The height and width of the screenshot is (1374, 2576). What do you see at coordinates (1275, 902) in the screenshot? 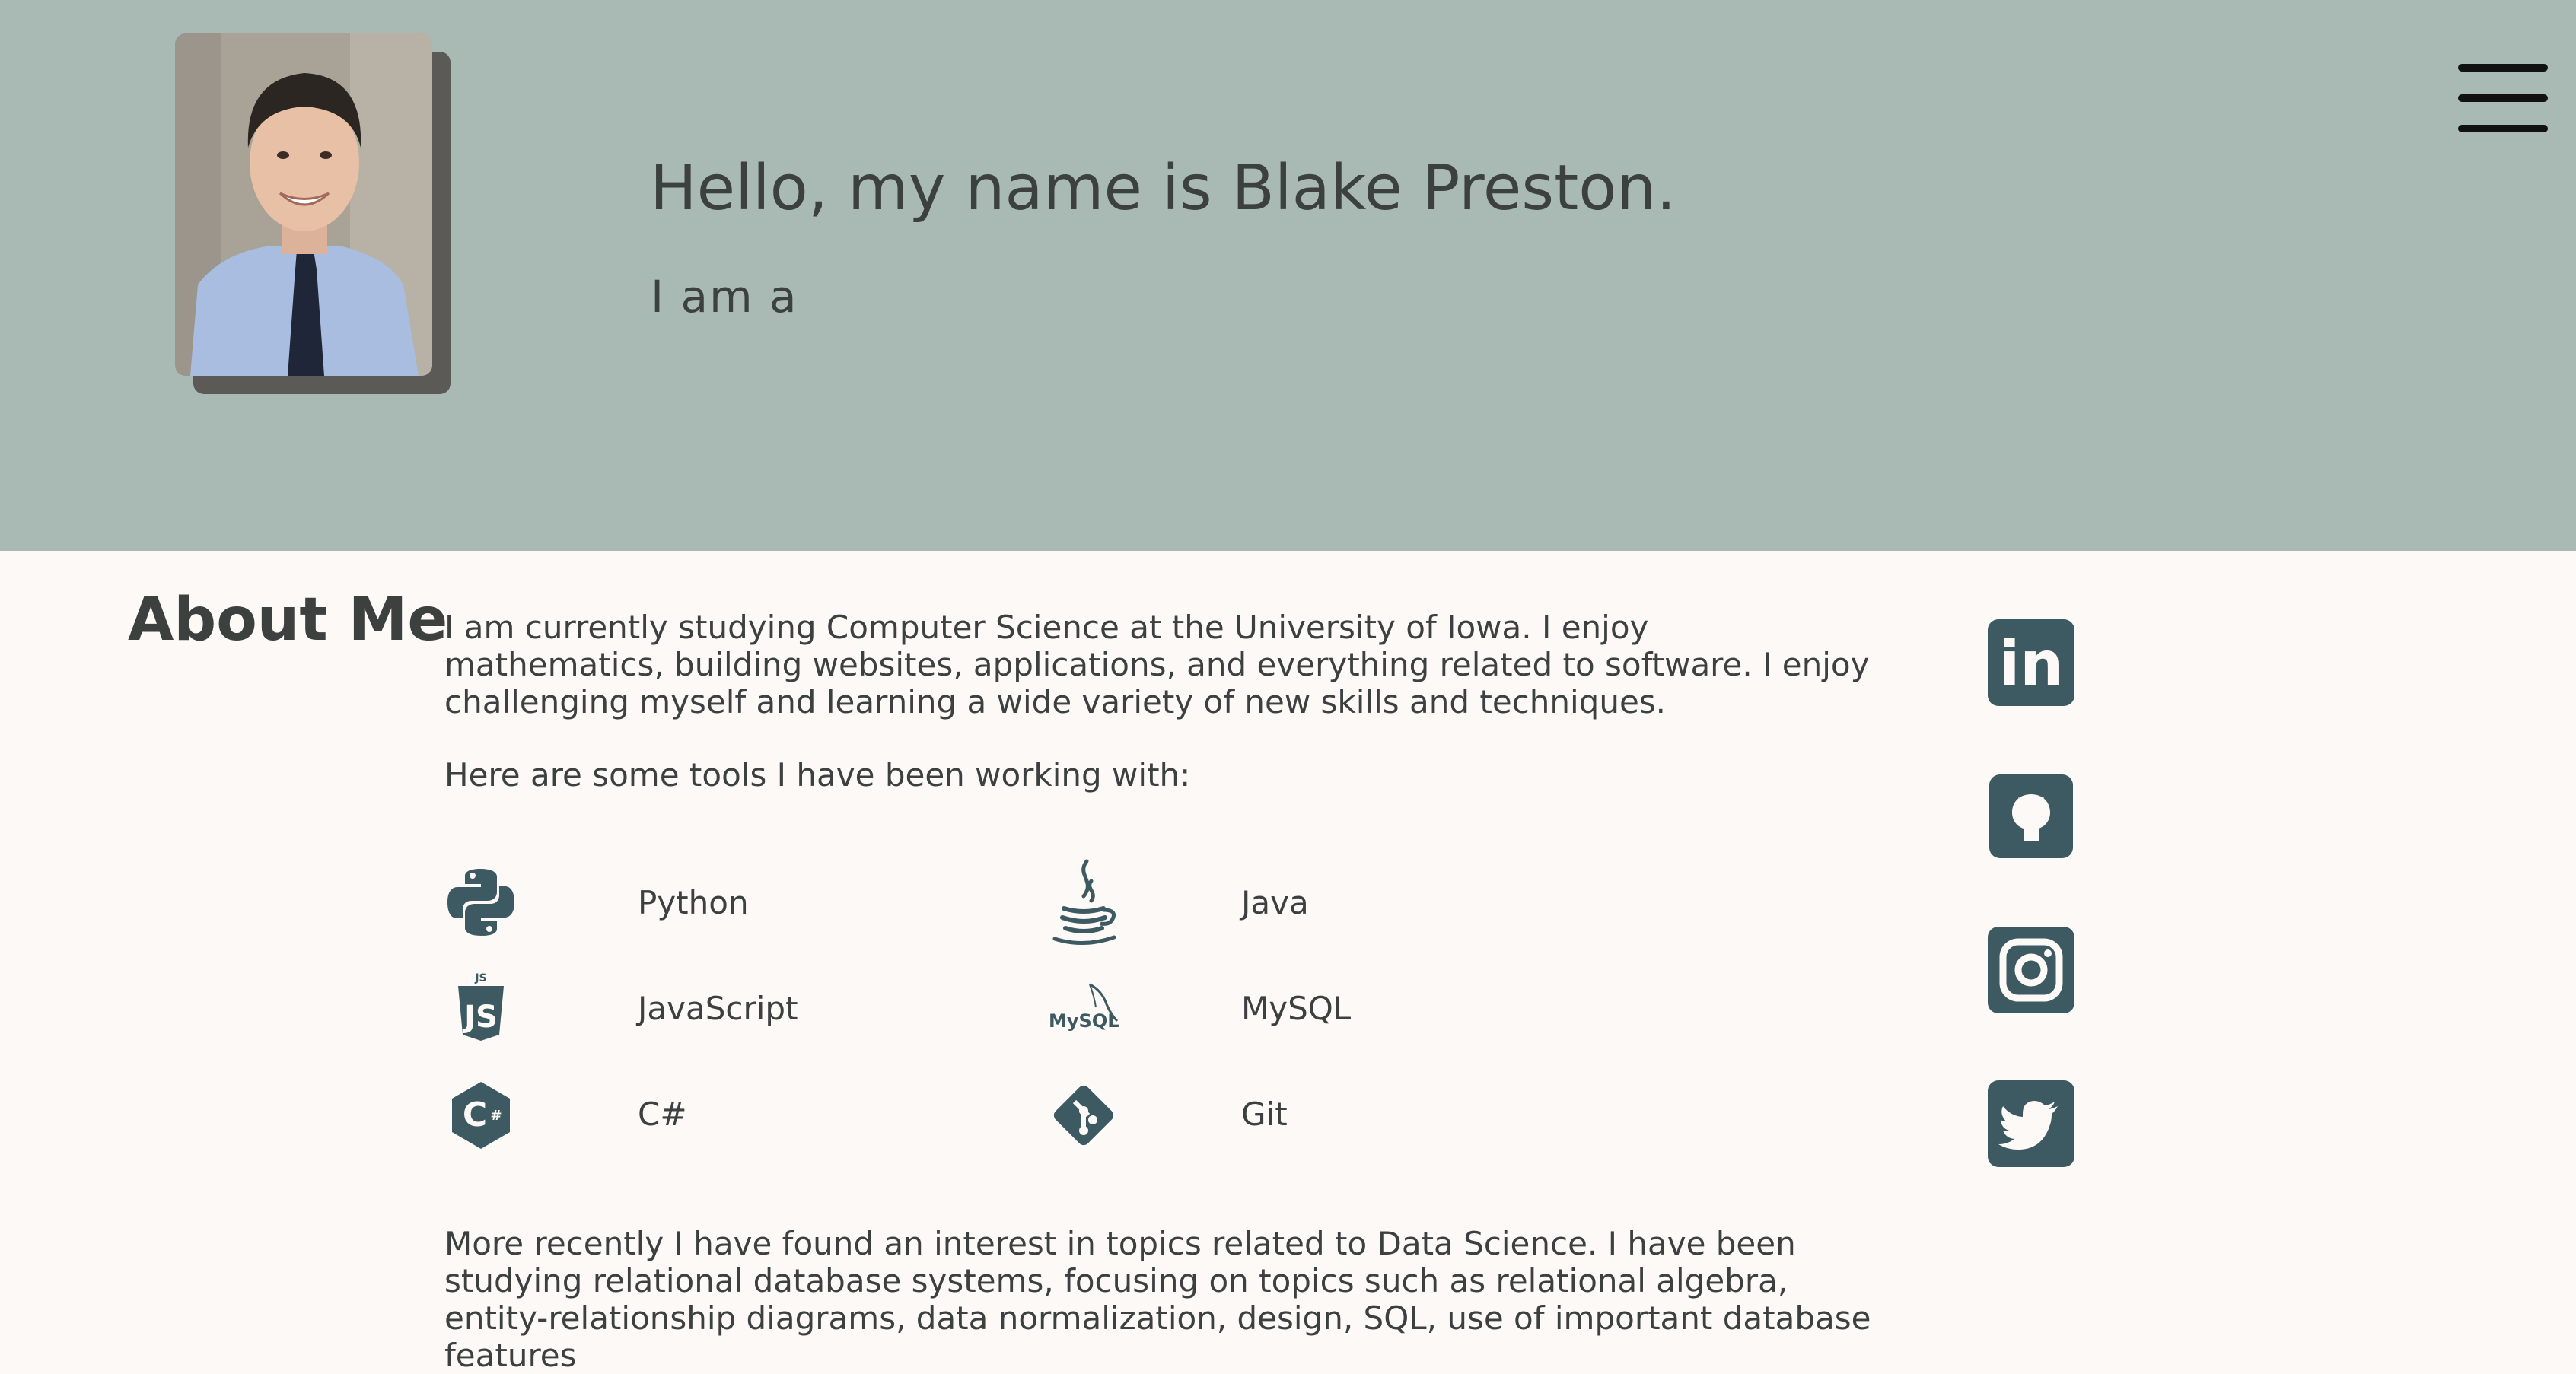
I see `tool-label-java: Java` at bounding box center [1275, 902].